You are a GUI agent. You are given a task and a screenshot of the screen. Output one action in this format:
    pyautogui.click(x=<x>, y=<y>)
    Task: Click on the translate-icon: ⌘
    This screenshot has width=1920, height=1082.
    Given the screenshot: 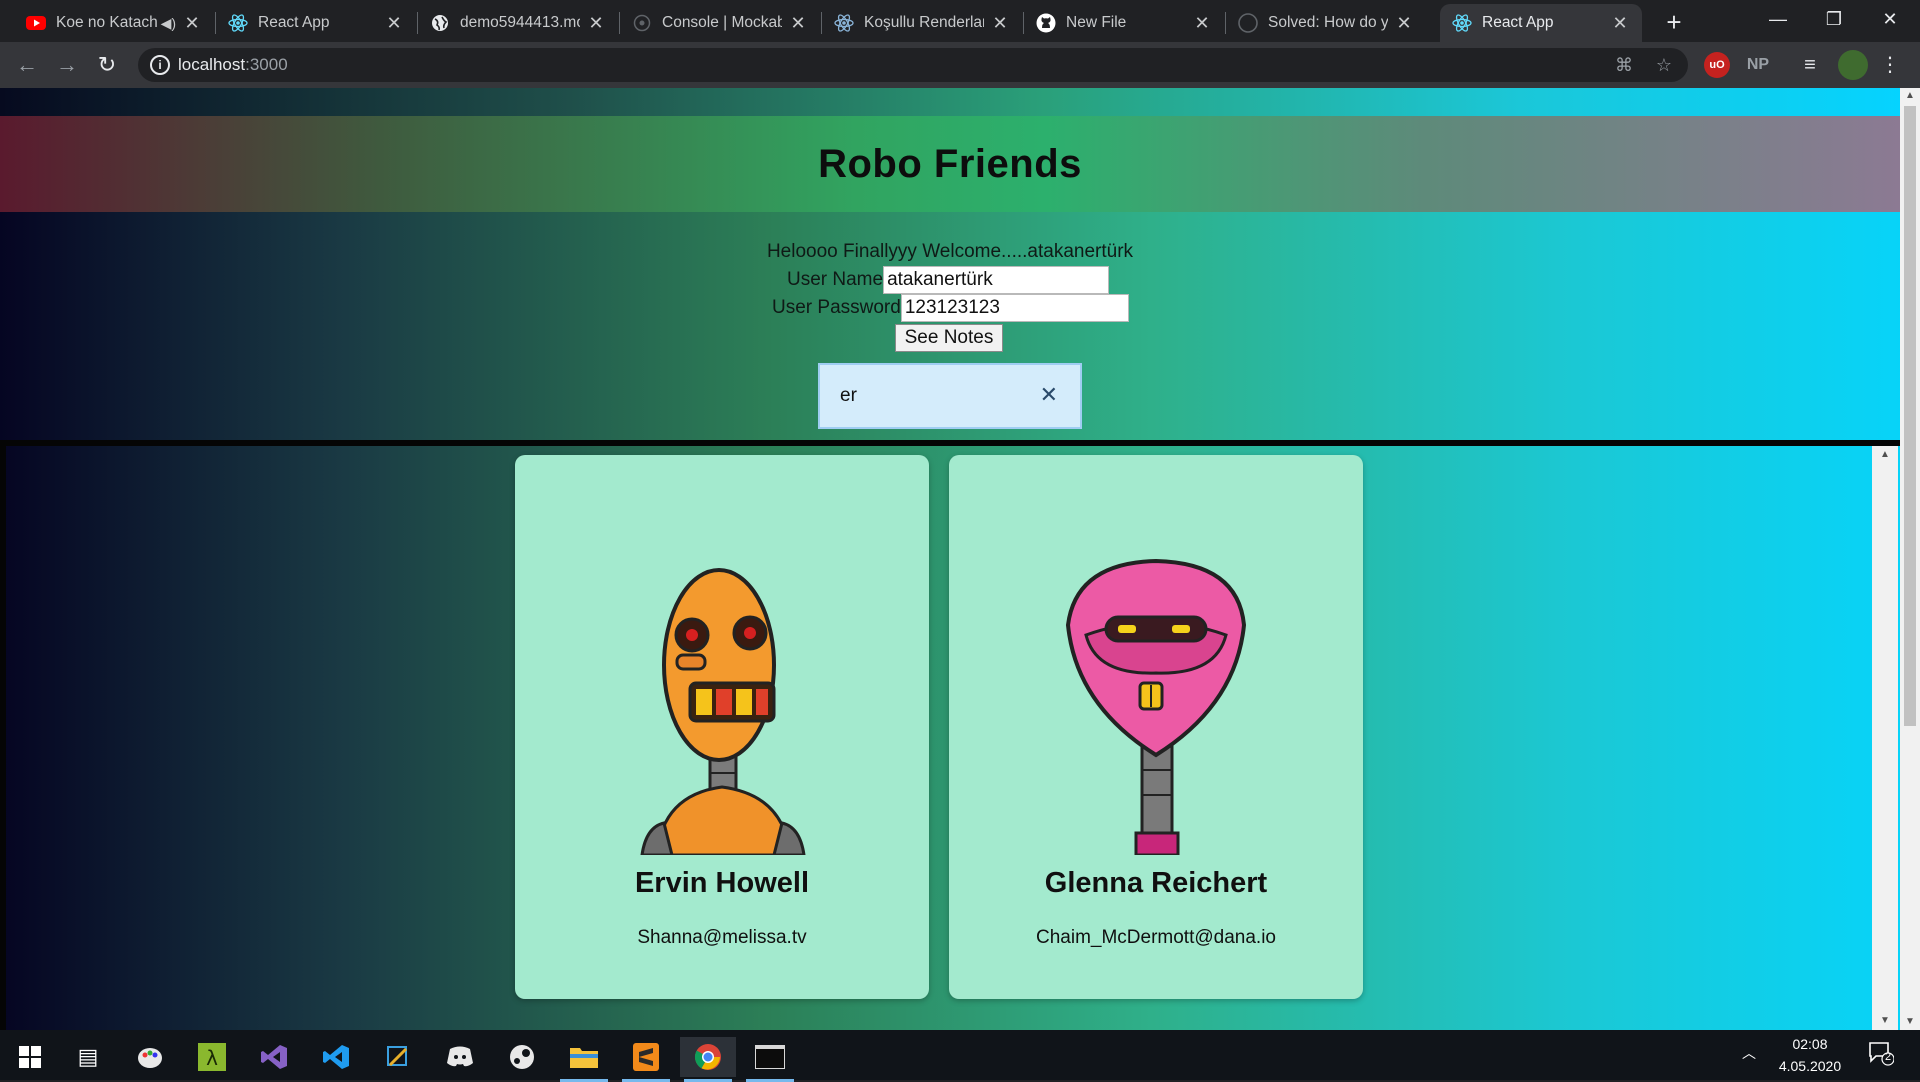 What is the action you would take?
    pyautogui.click(x=1624, y=65)
    